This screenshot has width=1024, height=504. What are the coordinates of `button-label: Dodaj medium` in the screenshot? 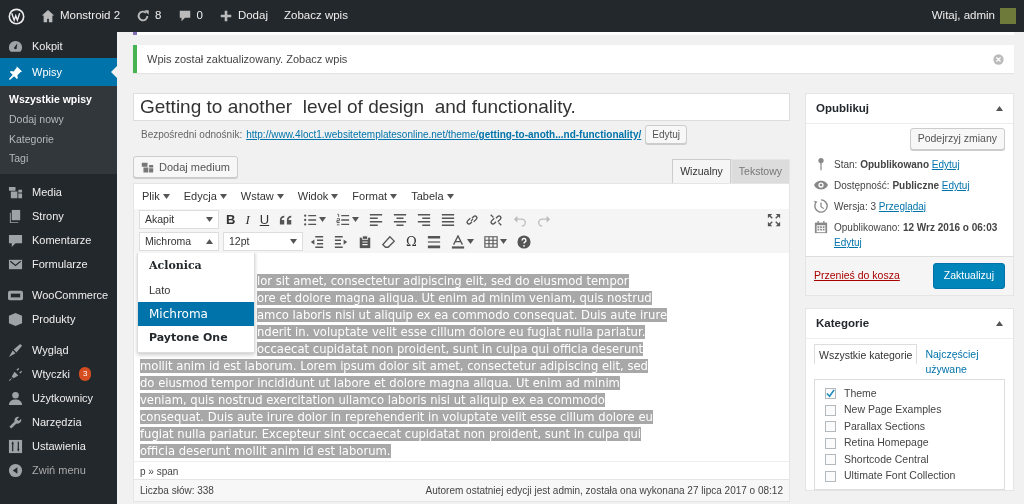 It's located at (194, 167).